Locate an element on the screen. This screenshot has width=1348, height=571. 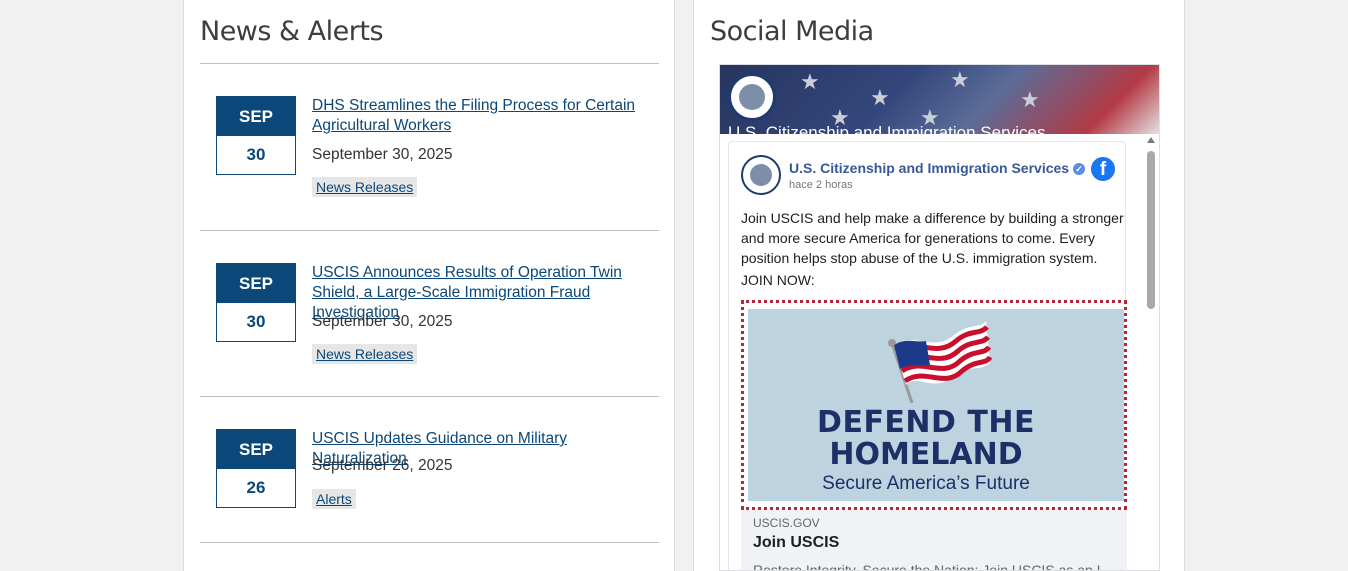
promo-subheadline: Secure America’s Future is located at coordinates (926, 483).